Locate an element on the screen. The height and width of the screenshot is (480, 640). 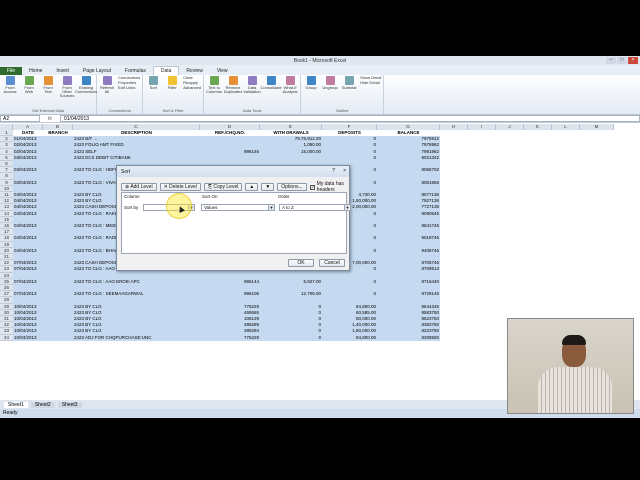
ribbon-button-label: Remove Duplicates is located at coordinates (233, 89).